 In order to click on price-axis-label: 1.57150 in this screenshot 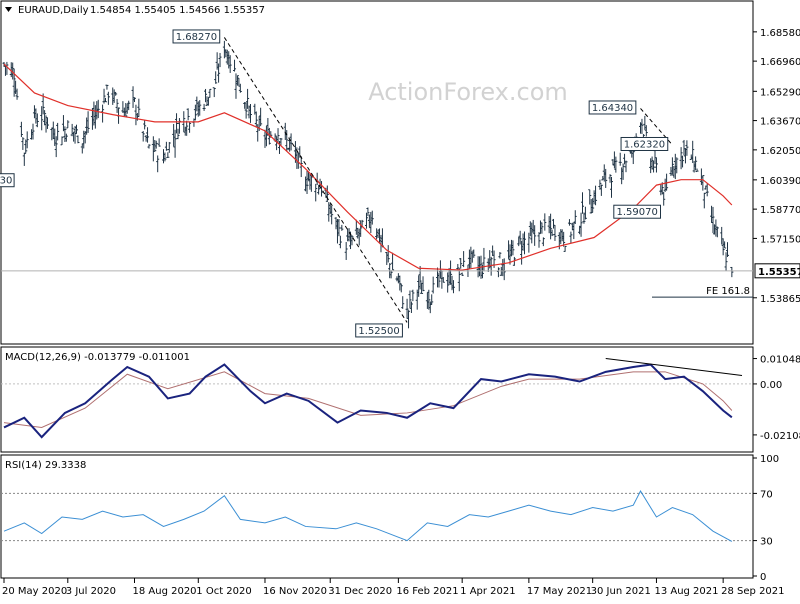, I will do `click(780, 239)`.